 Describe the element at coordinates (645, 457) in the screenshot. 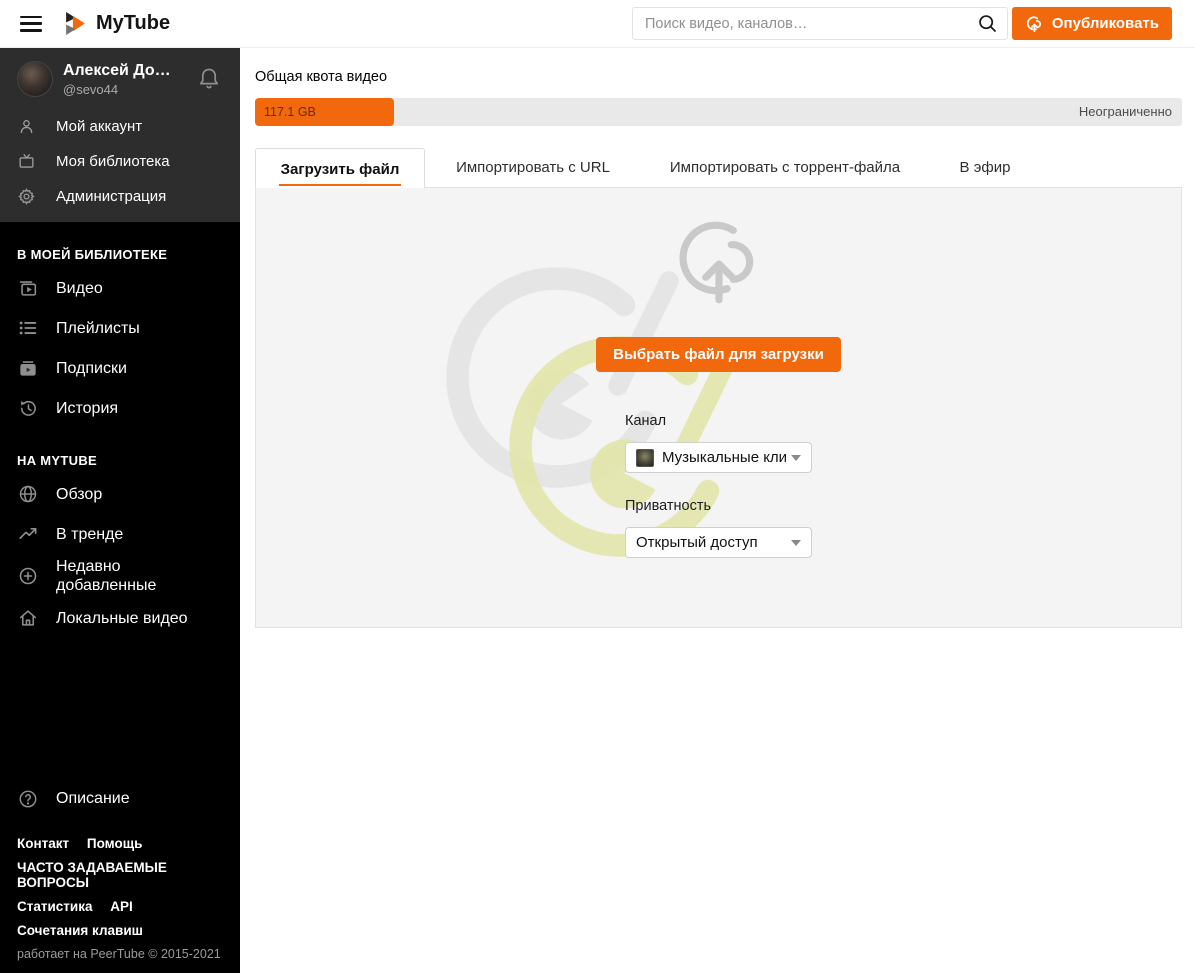

I see `channel-avatar` at that location.